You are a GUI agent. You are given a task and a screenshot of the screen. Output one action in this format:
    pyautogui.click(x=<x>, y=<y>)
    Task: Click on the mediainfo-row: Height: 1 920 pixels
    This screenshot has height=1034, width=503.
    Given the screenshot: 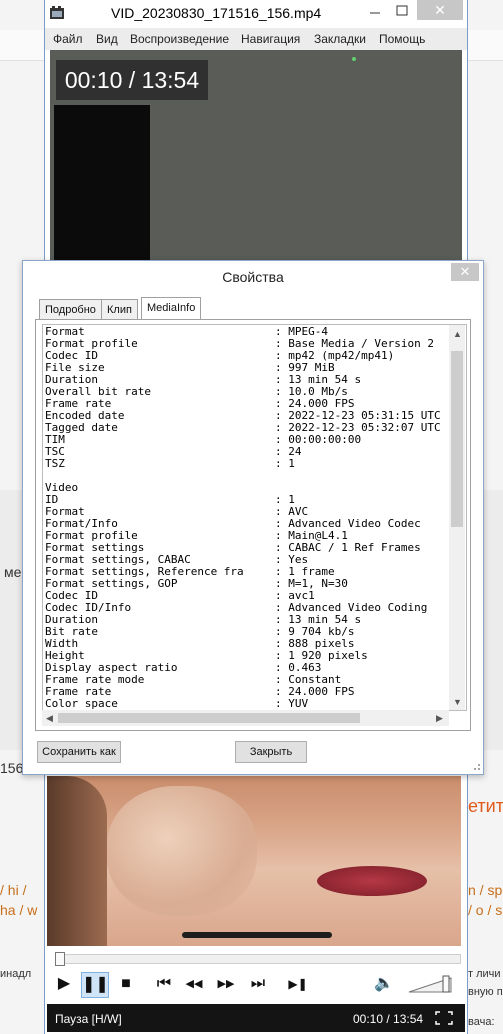 What is the action you would take?
    pyautogui.click(x=246, y=656)
    